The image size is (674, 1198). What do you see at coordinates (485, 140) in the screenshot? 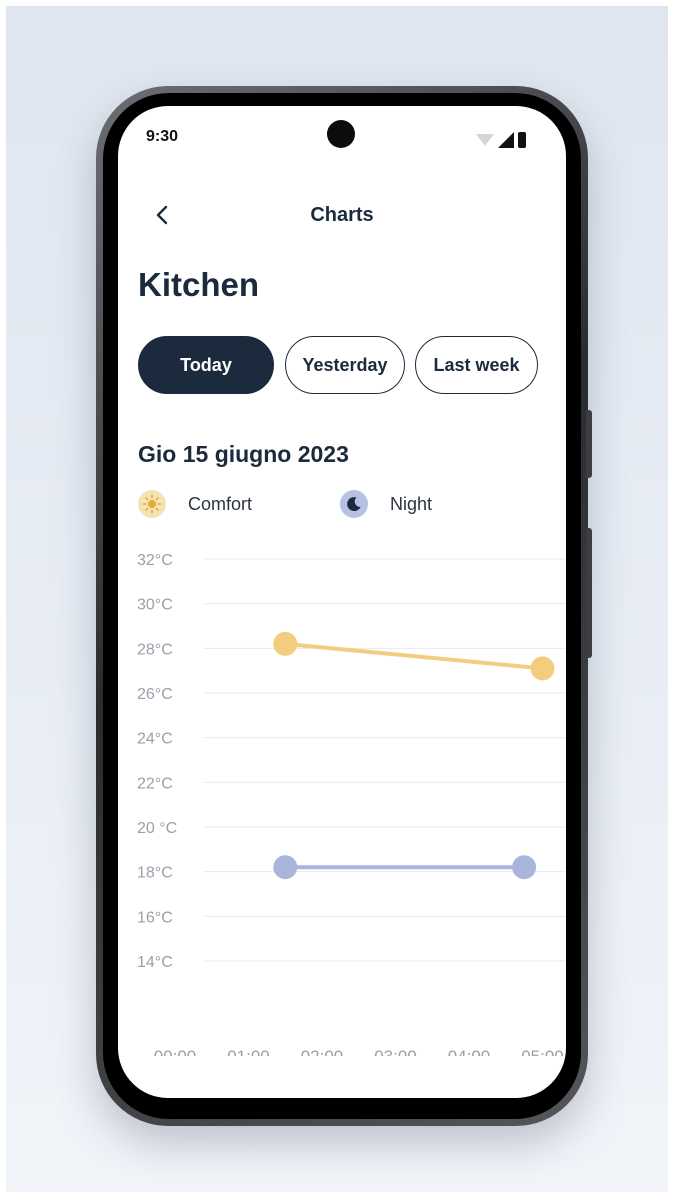
I see `wifi-icon` at bounding box center [485, 140].